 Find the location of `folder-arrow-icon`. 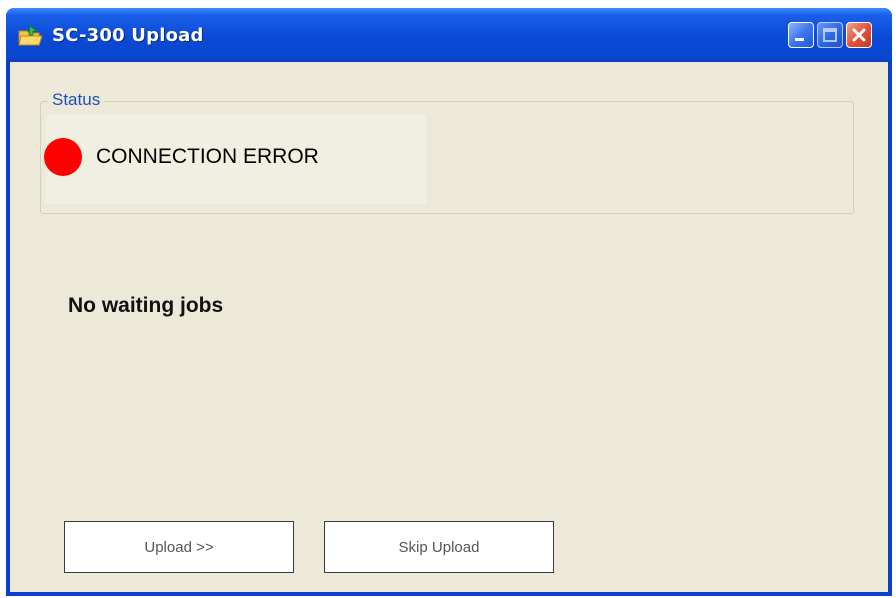

folder-arrow-icon is located at coordinates (31, 36).